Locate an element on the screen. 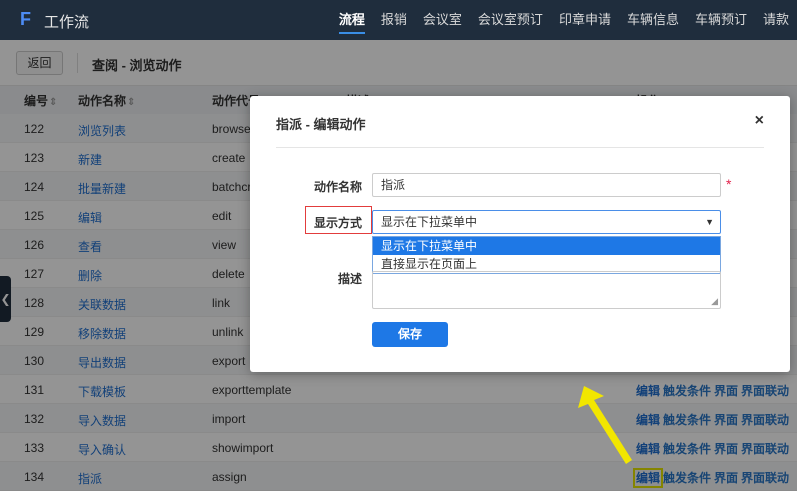 This screenshot has width=797, height=491. nav-item-vehicle-booking: 车辆预订 is located at coordinates (721, 20).